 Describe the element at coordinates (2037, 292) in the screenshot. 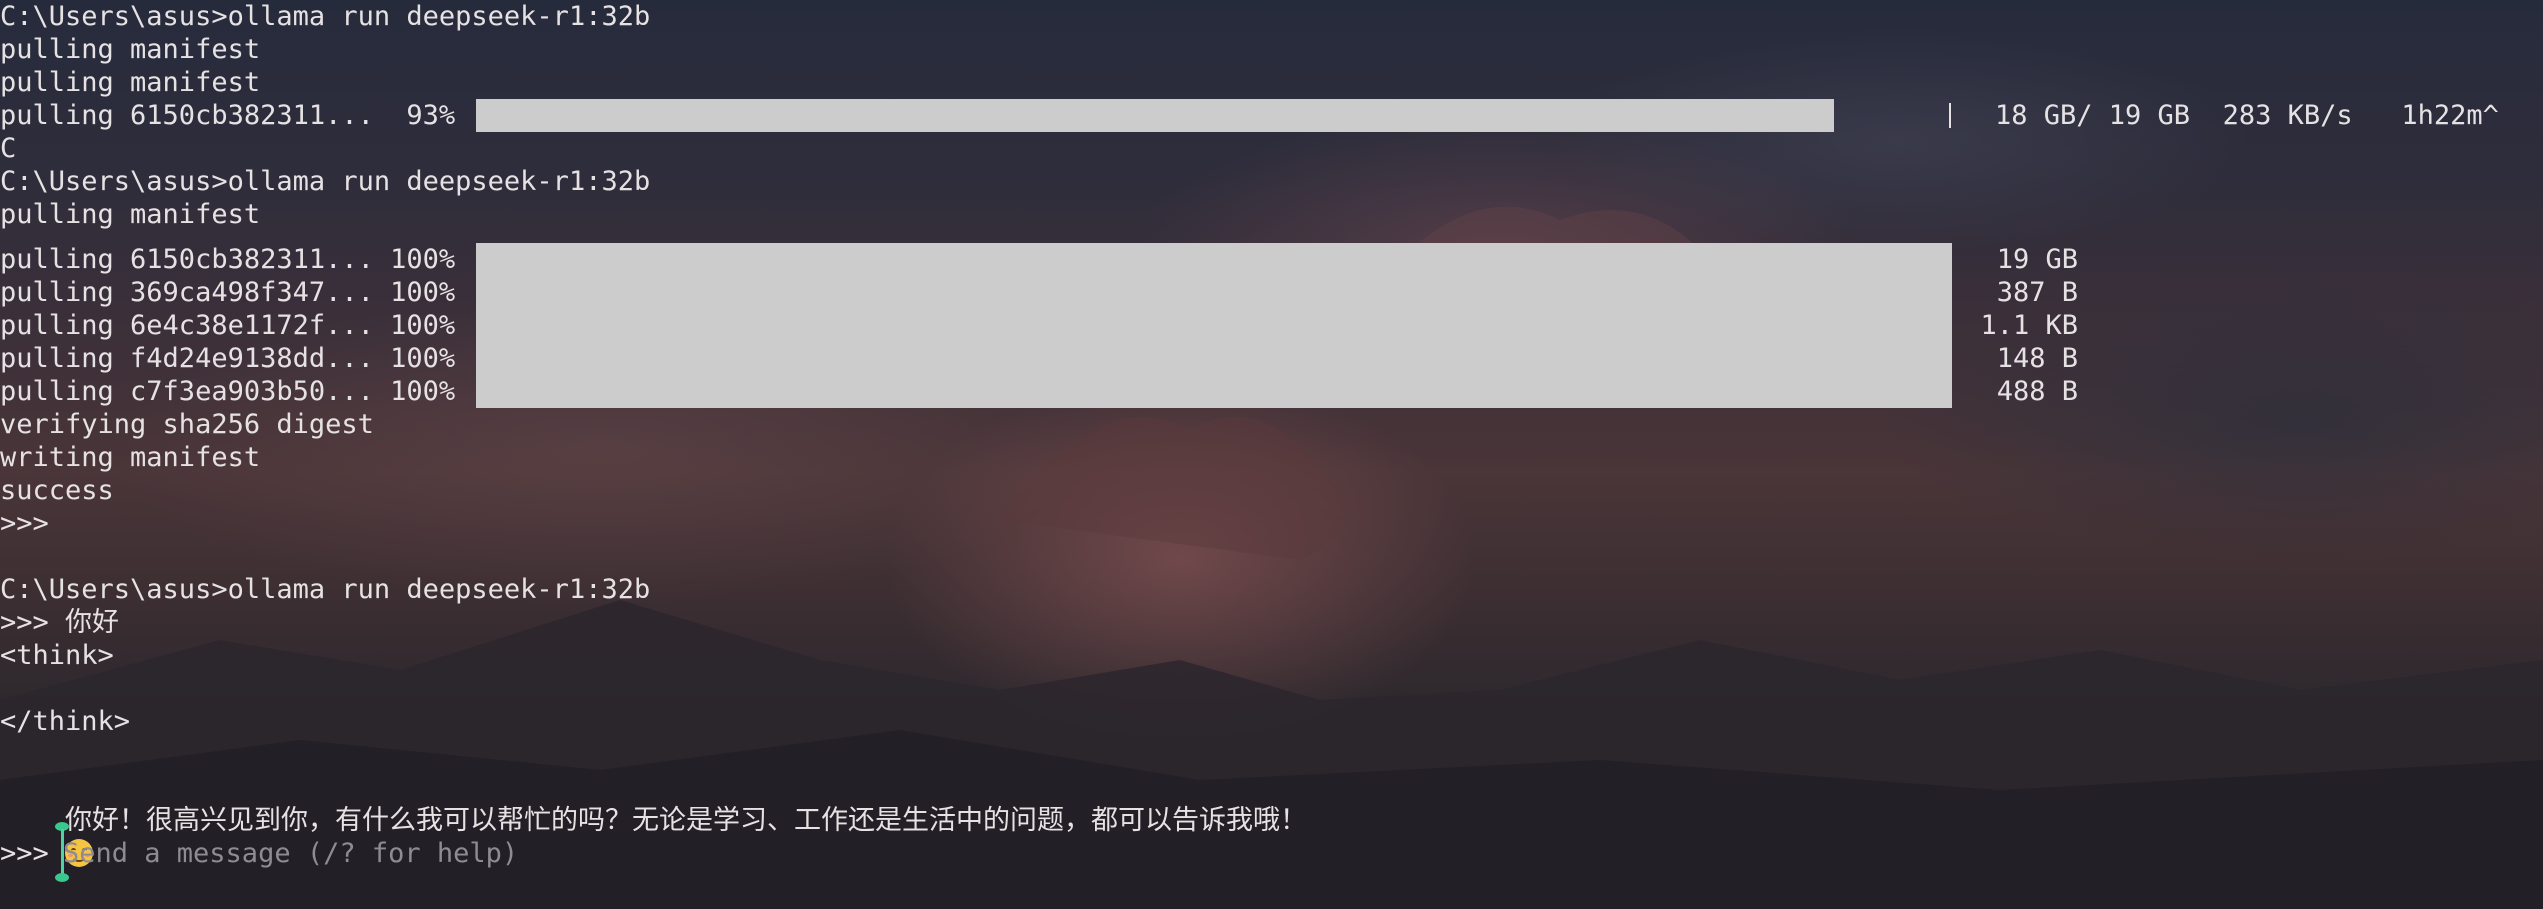

I see `pull-layer-size: 387 B` at that location.